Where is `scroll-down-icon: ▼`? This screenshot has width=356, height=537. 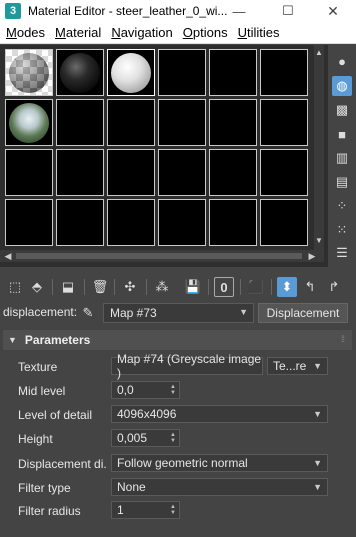 scroll-down-icon: ▼ is located at coordinates (319, 240).